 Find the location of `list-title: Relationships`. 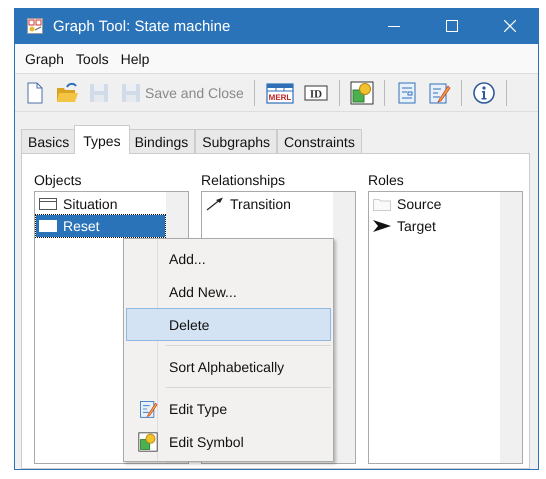

list-title: Relationships is located at coordinates (243, 180).